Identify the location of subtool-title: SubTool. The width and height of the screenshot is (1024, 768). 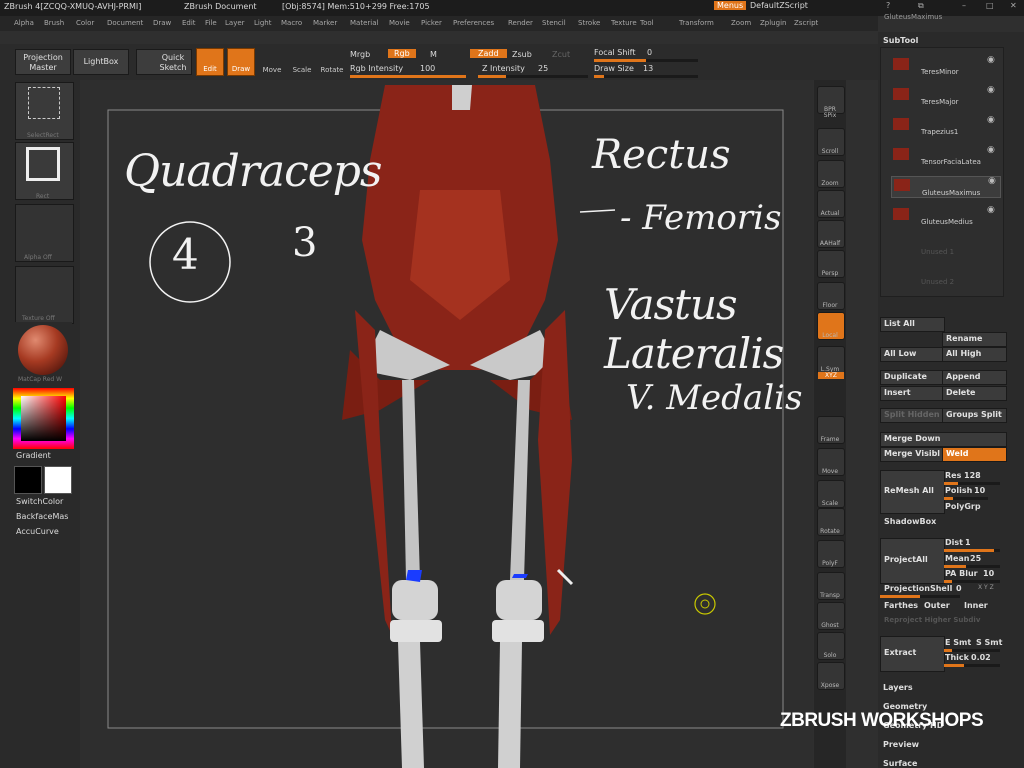
(900, 40).